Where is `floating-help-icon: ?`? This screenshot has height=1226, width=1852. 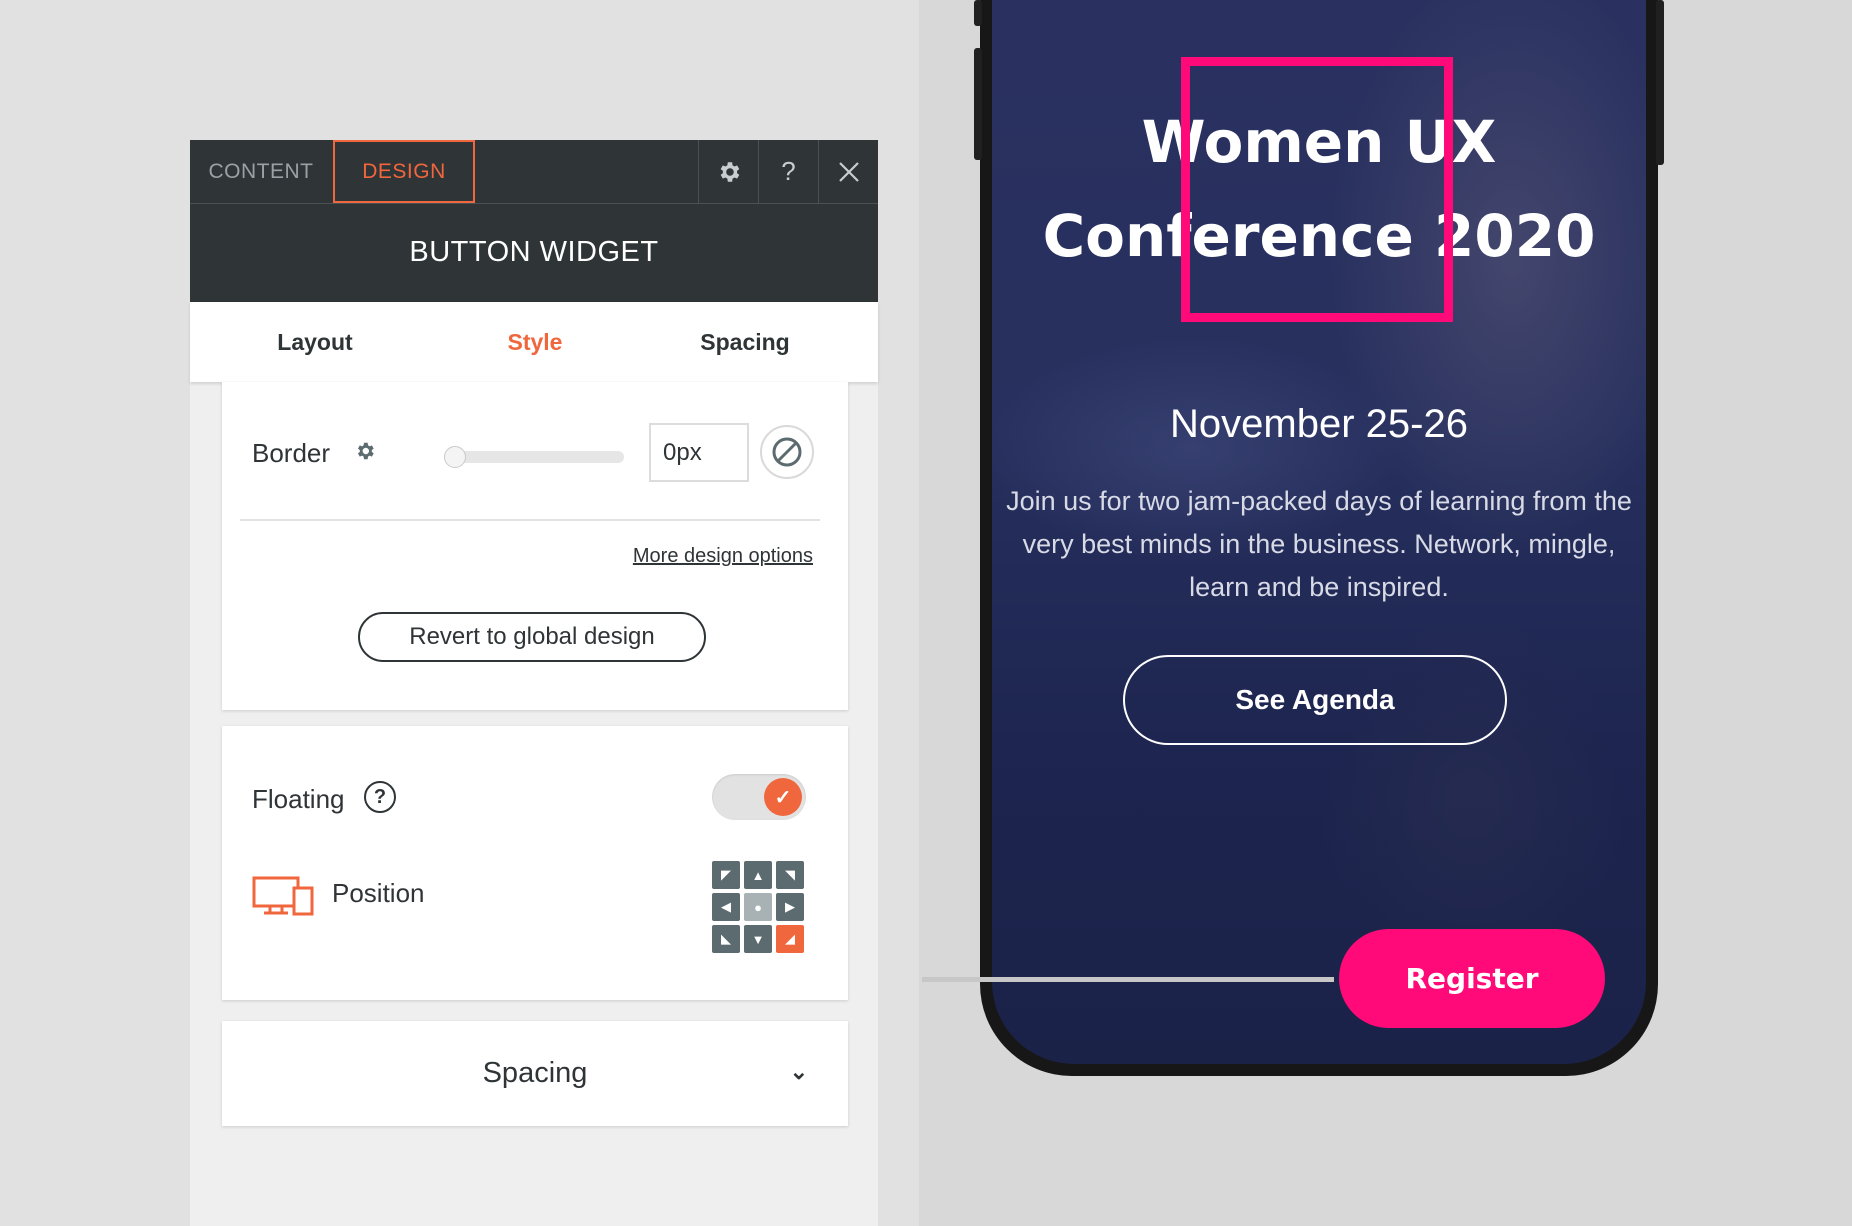
floating-help-icon: ? is located at coordinates (380, 797).